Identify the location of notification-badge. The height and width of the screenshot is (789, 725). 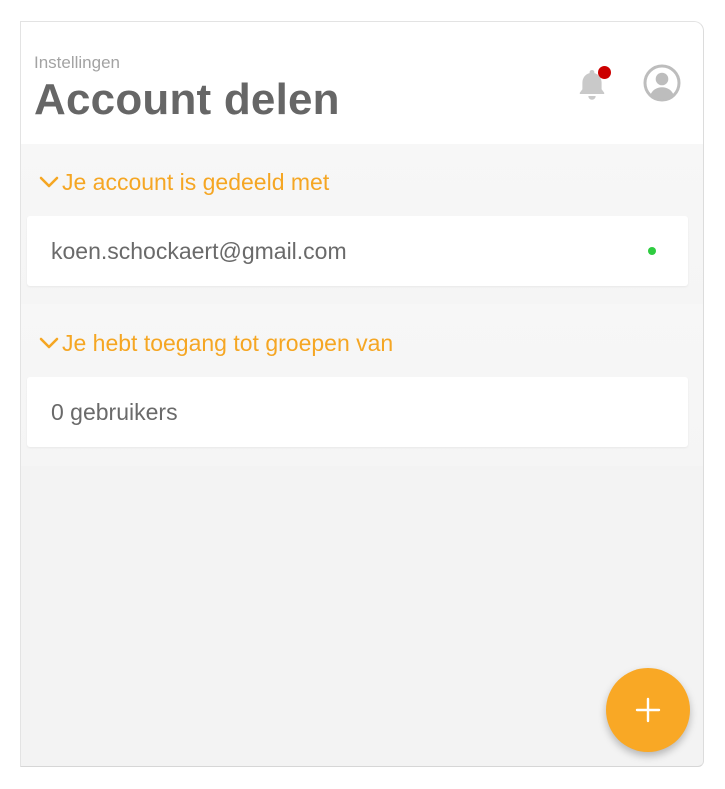
(604, 72).